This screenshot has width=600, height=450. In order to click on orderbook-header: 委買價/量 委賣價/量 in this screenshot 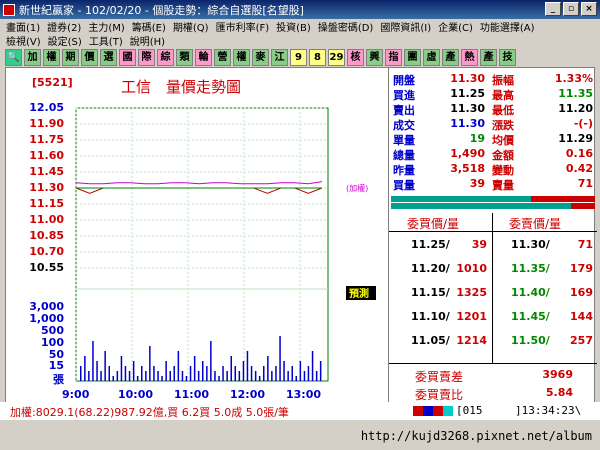, I will do `click(493, 223)`.